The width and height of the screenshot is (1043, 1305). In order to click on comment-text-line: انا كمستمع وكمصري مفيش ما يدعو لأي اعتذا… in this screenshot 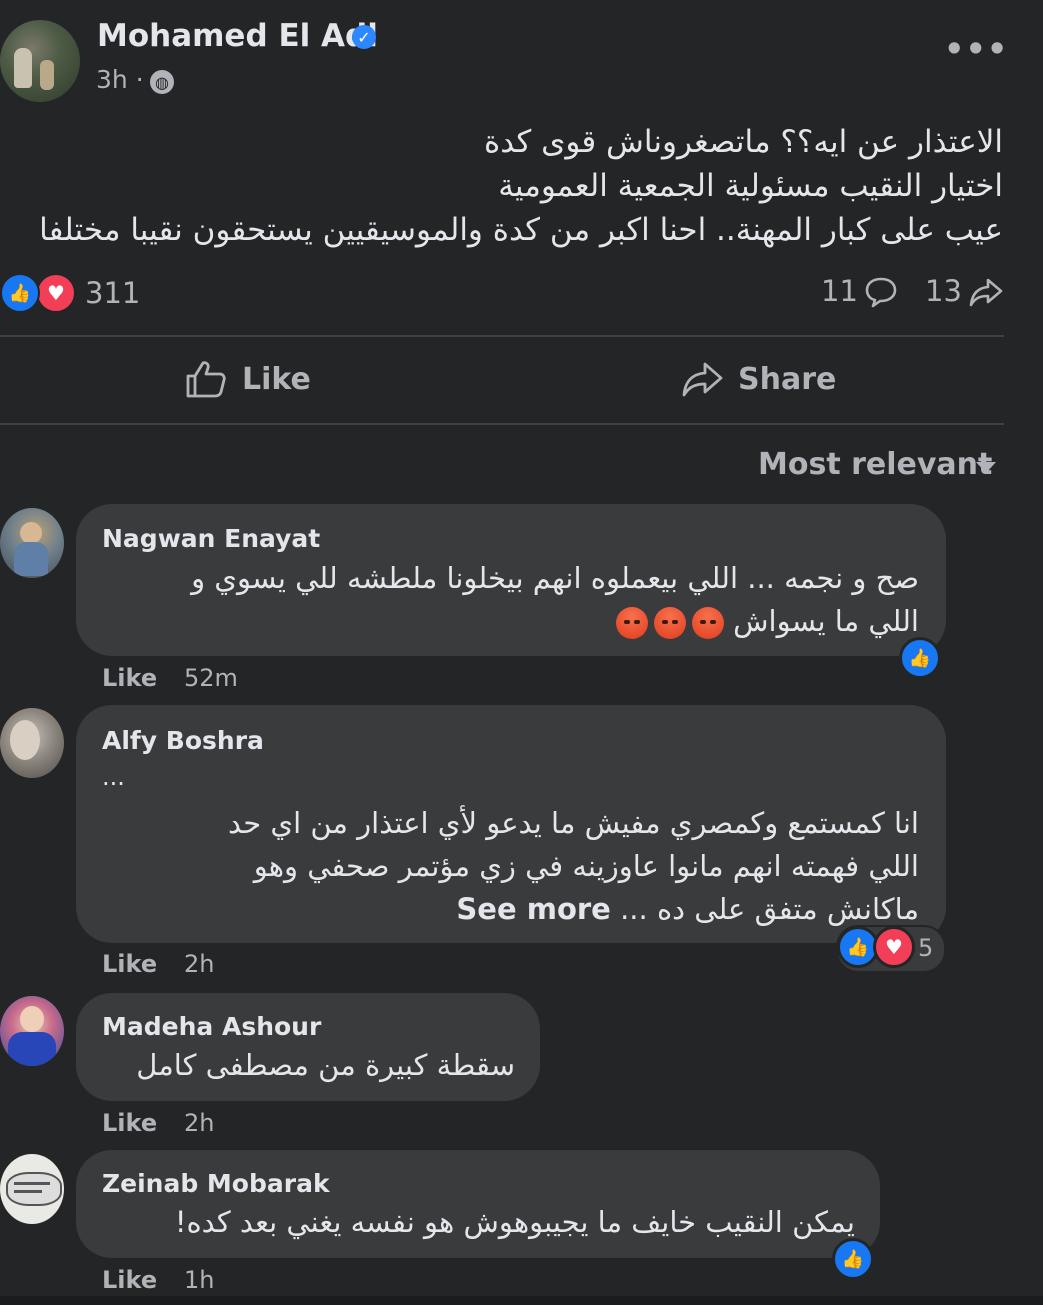, I will do `click(573, 823)`.